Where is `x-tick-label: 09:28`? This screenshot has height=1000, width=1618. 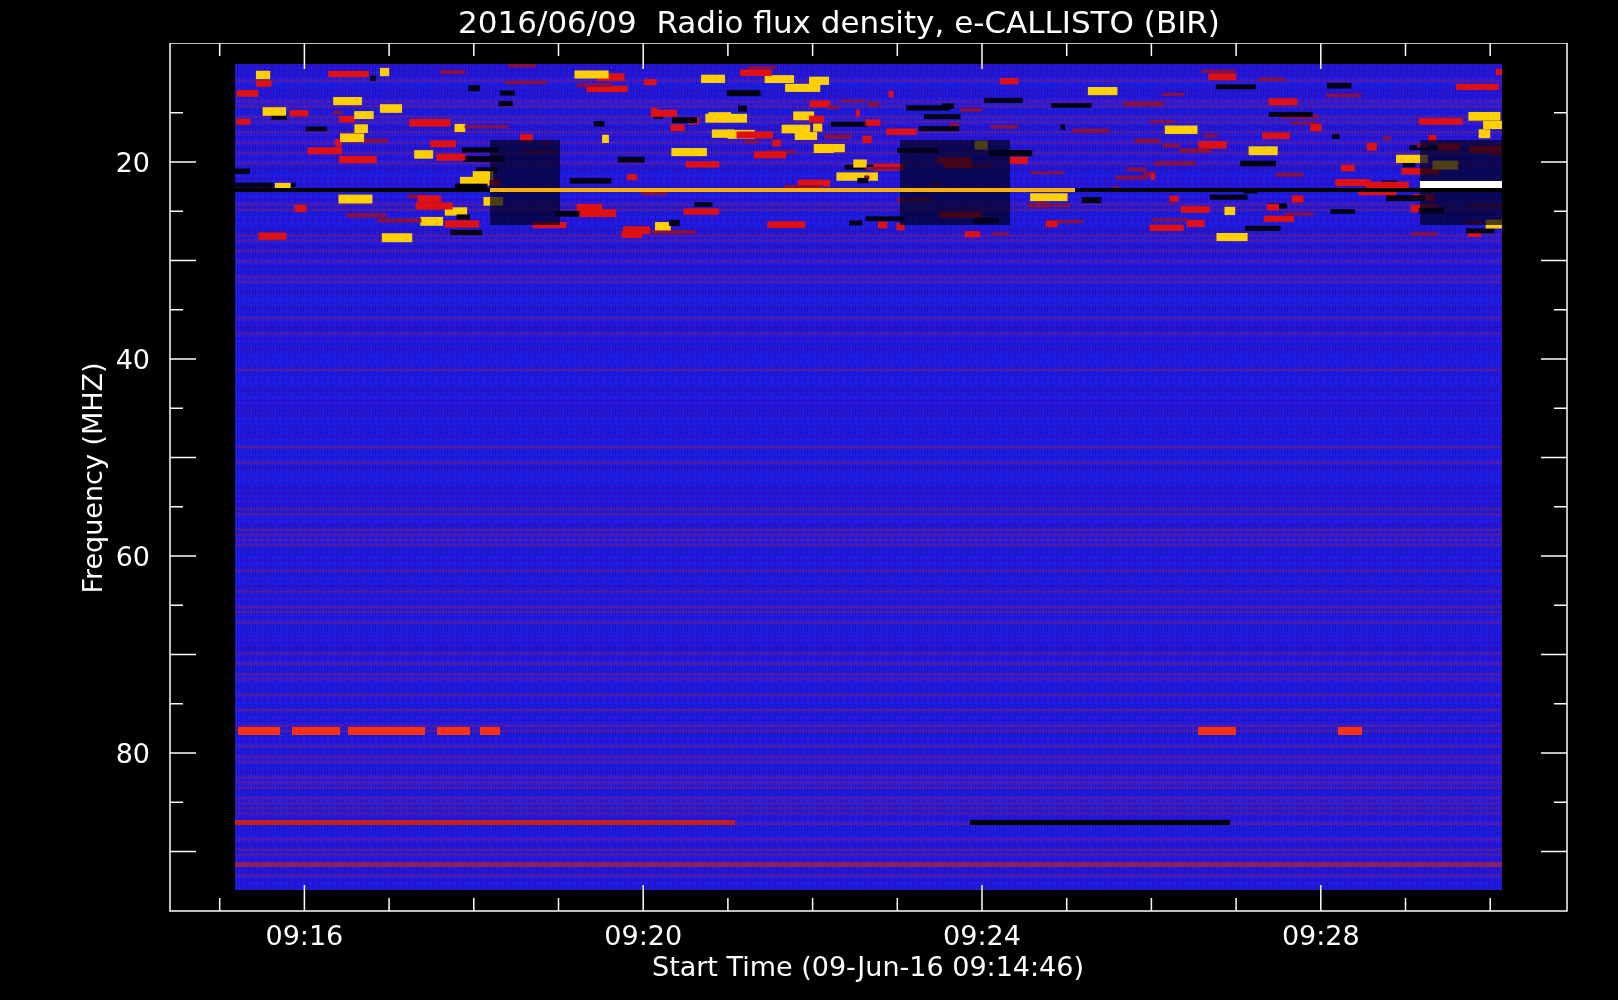 x-tick-label: 09:28 is located at coordinates (1320, 935).